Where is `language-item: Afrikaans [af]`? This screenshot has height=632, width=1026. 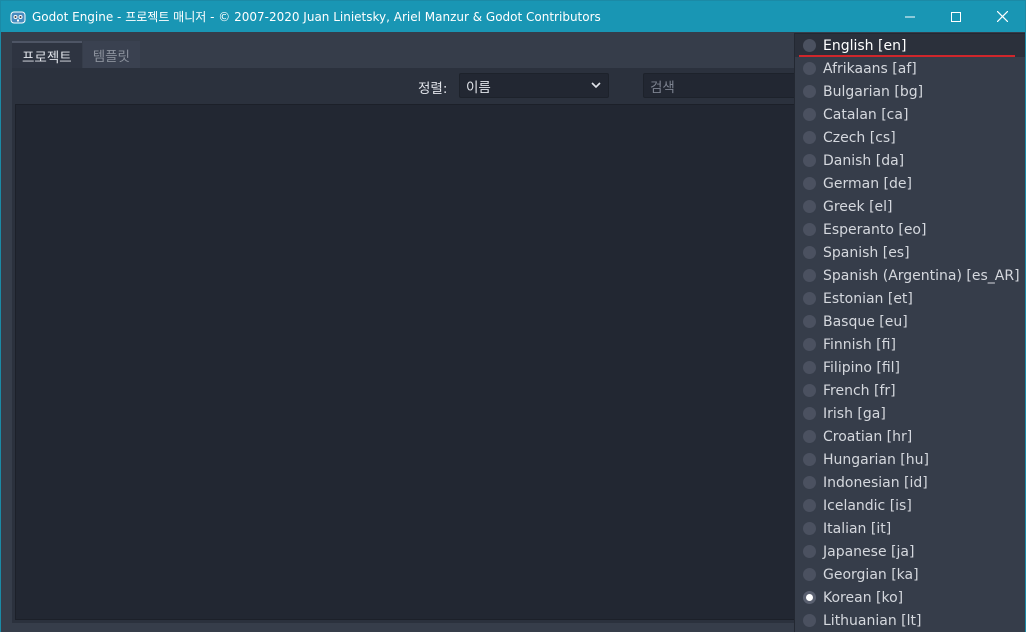
language-item: Afrikaans [af] is located at coordinates (910, 68).